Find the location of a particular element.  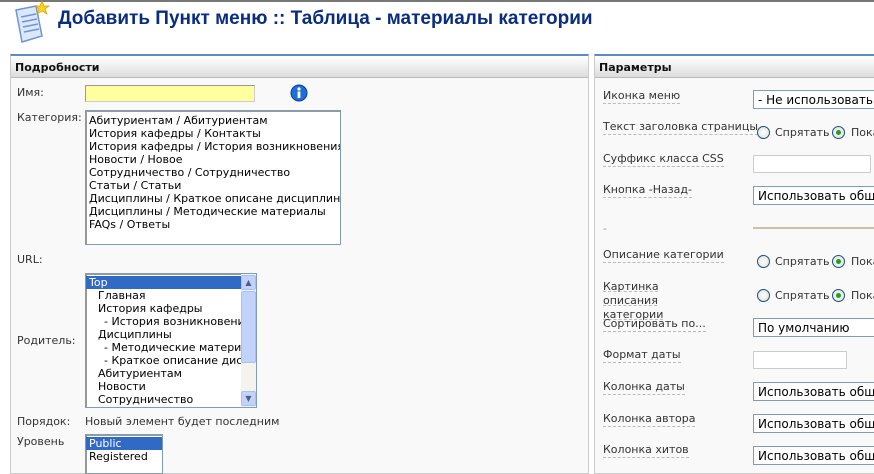

separator-line is located at coordinates (813, 228).